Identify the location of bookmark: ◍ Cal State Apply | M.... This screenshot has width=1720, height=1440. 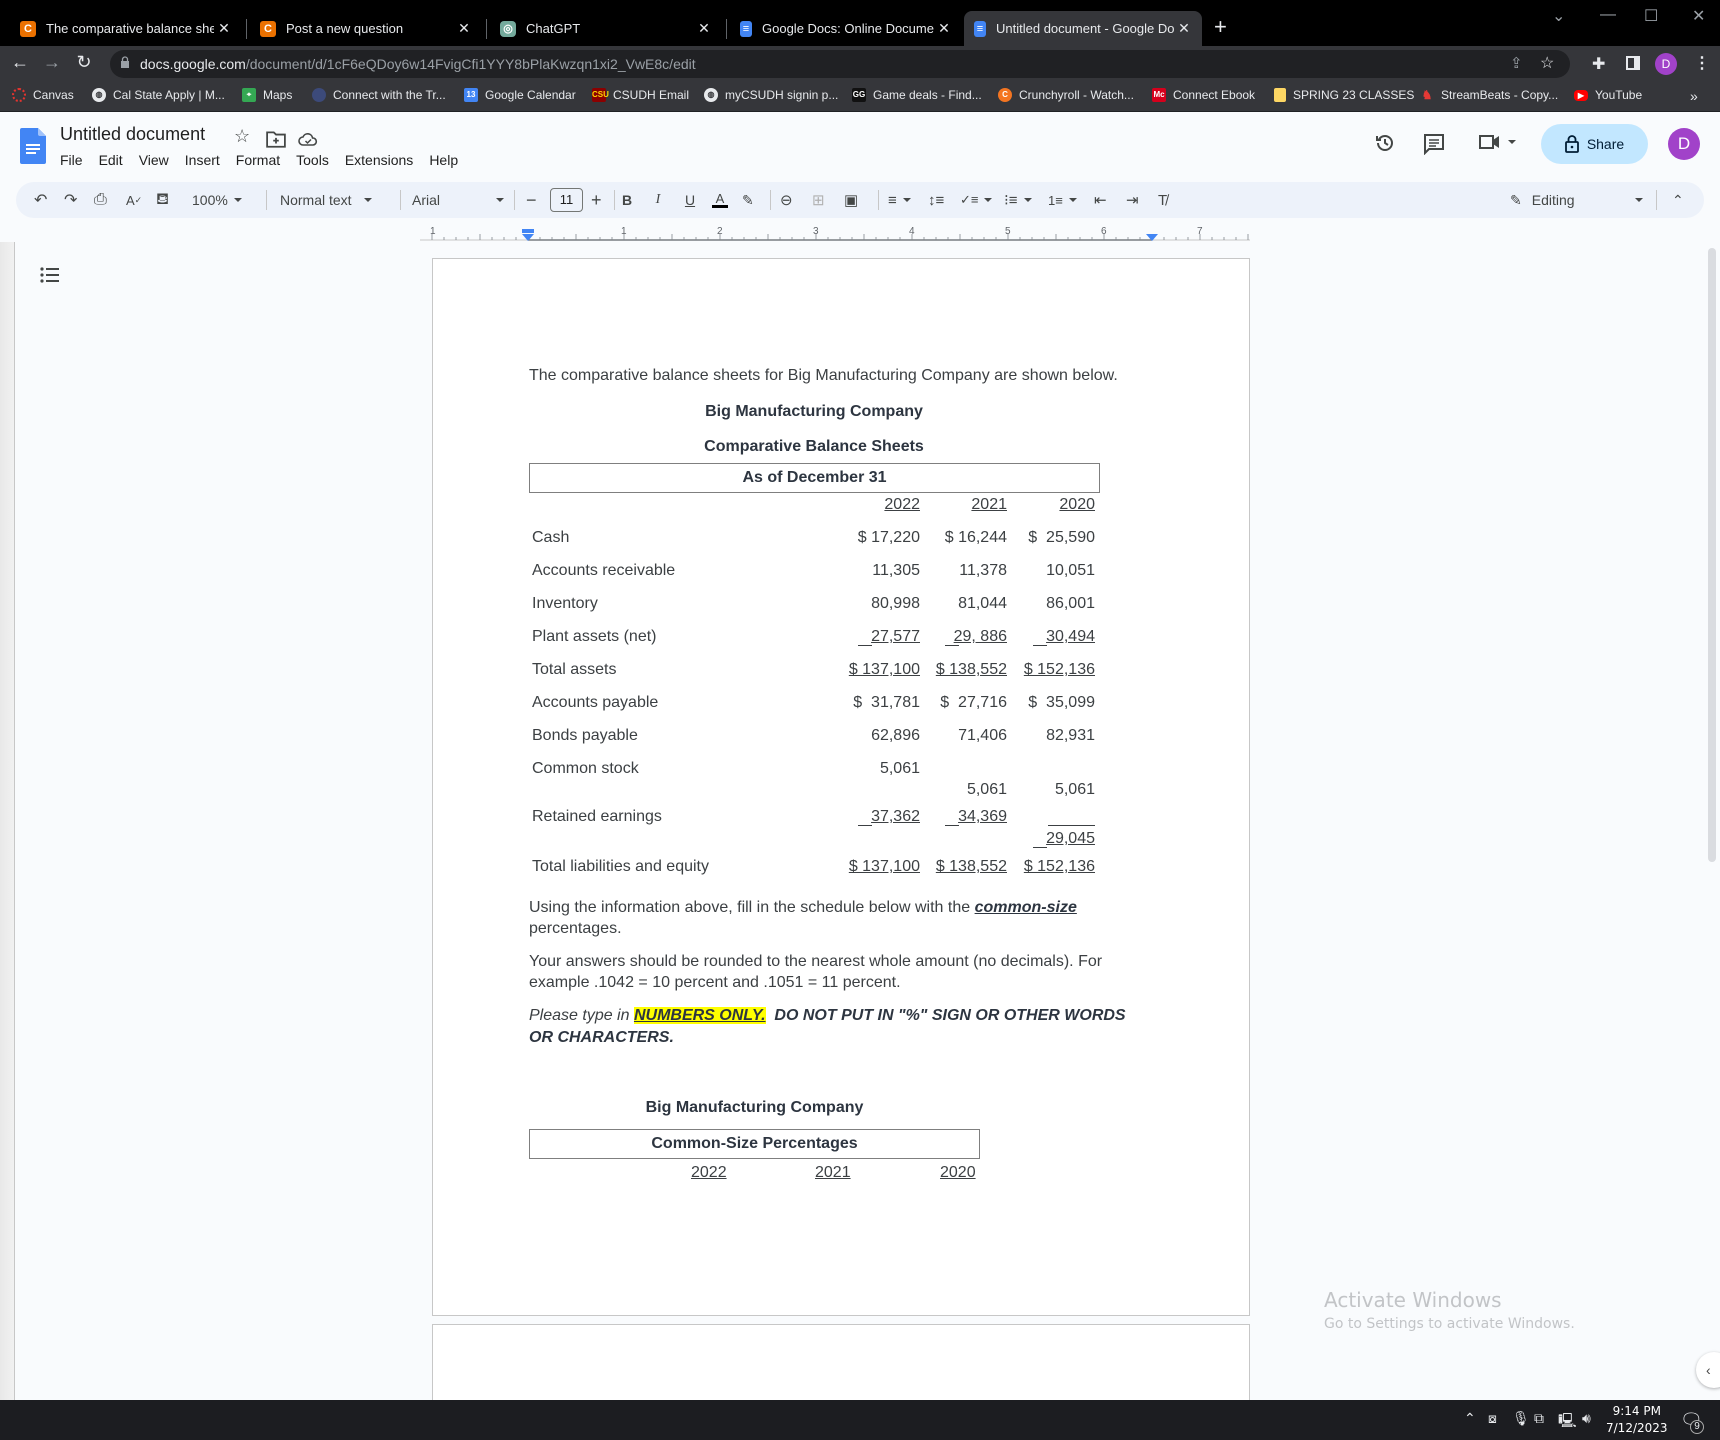
(158, 95).